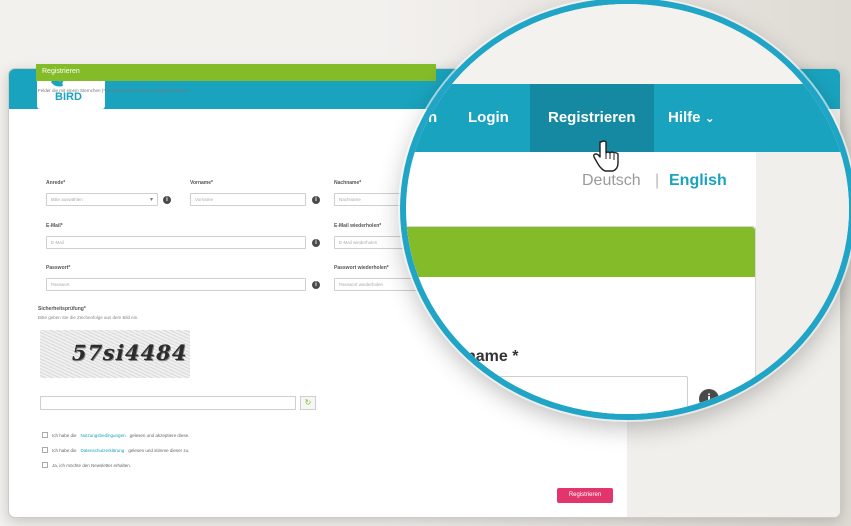 The height and width of the screenshot is (526, 851). I want to click on passwort-placeholder: Passwort, so click(60, 284).